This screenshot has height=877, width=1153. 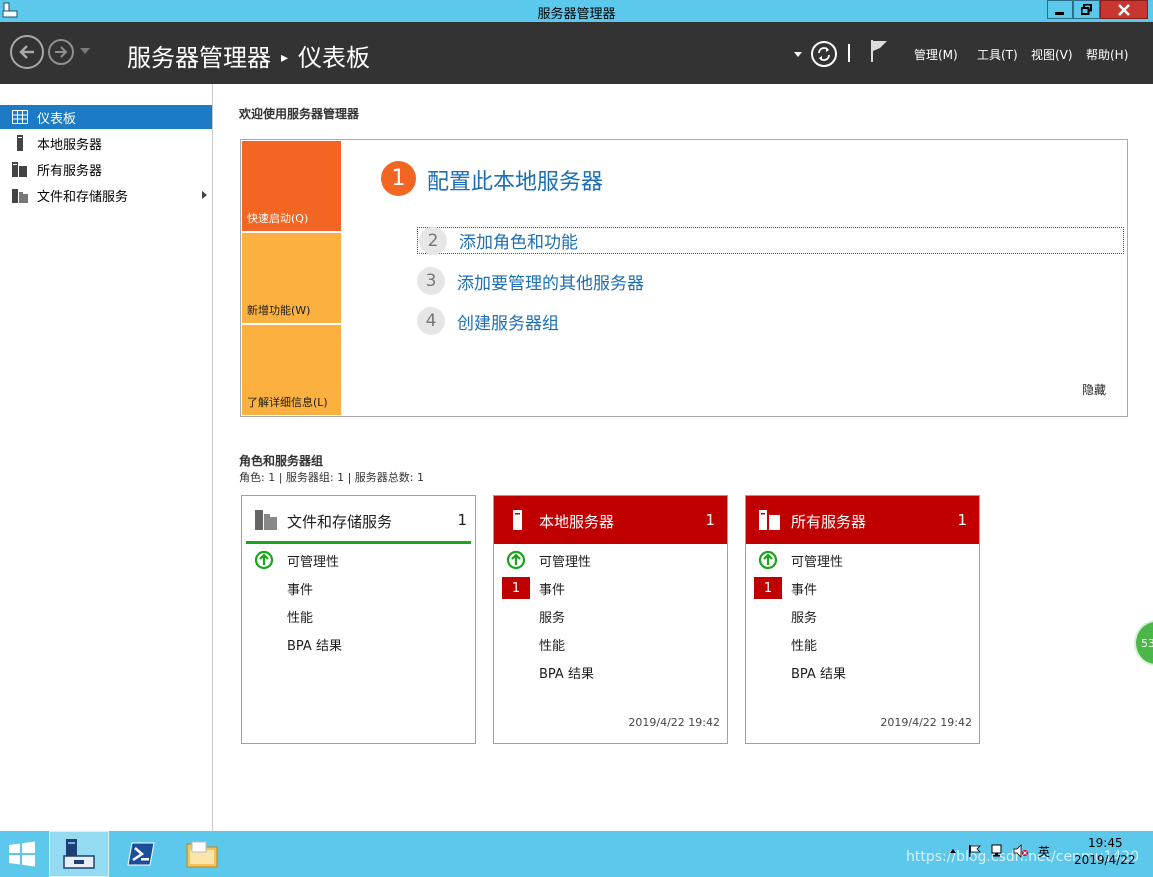 I want to click on refresh-icon, so click(x=824, y=54).